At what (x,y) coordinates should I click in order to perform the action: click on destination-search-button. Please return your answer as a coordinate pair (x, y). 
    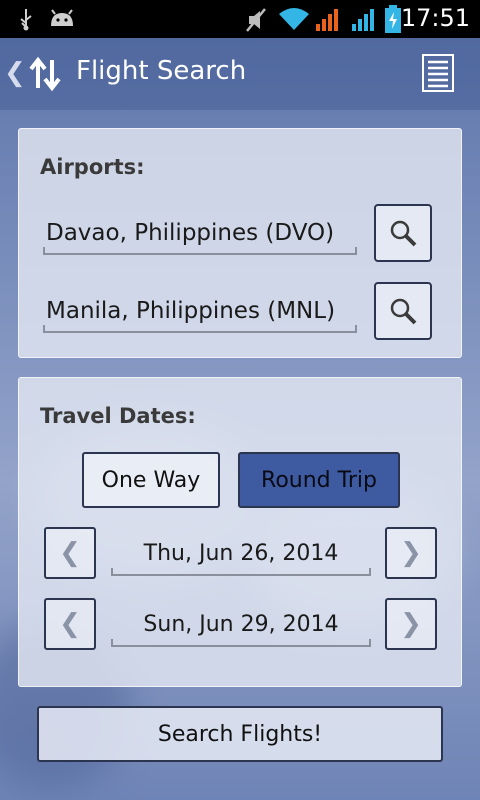
    Looking at the image, I should click on (403, 311).